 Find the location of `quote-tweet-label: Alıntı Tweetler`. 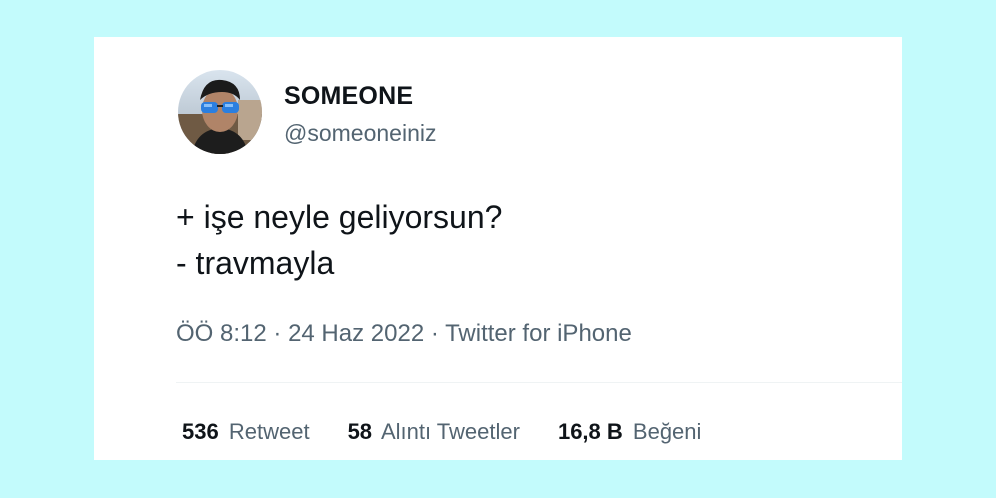

quote-tweet-label: Alıntı Tweetler is located at coordinates (450, 431).